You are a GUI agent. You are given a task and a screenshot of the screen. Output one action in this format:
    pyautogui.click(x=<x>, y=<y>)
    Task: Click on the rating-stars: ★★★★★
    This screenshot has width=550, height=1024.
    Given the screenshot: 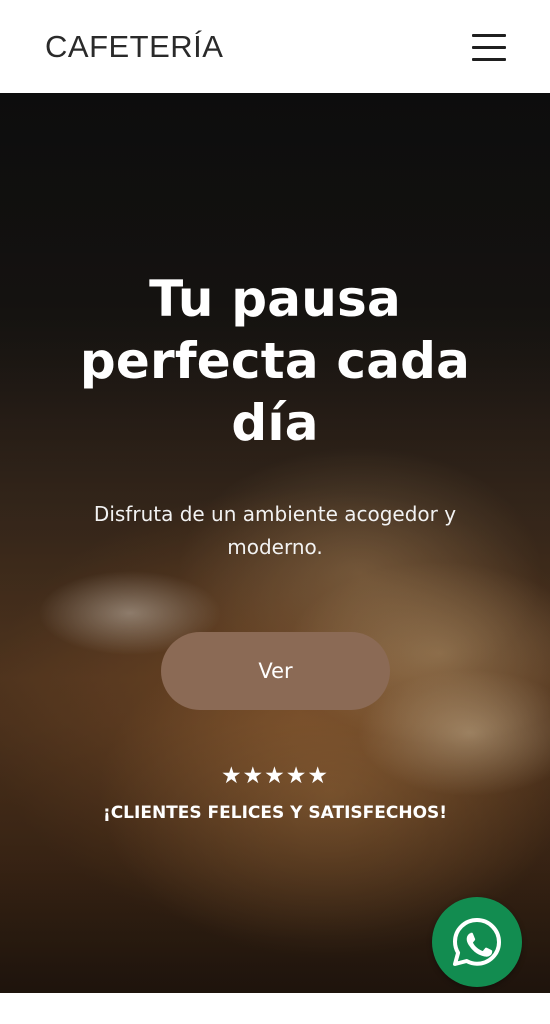 What is the action you would take?
    pyautogui.click(x=275, y=776)
    